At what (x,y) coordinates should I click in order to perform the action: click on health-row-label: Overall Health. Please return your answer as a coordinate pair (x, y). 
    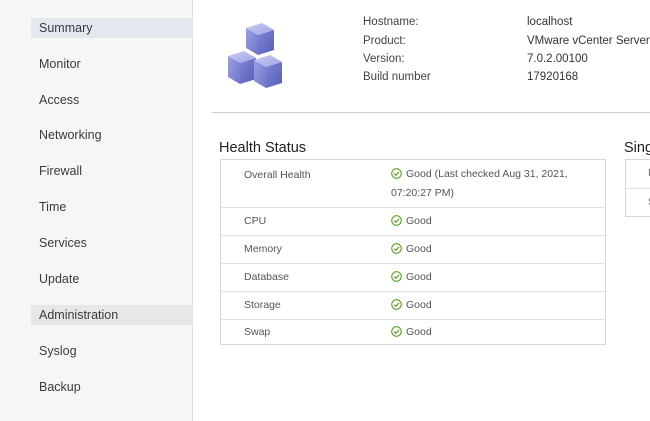
    Looking at the image, I should click on (277, 175).